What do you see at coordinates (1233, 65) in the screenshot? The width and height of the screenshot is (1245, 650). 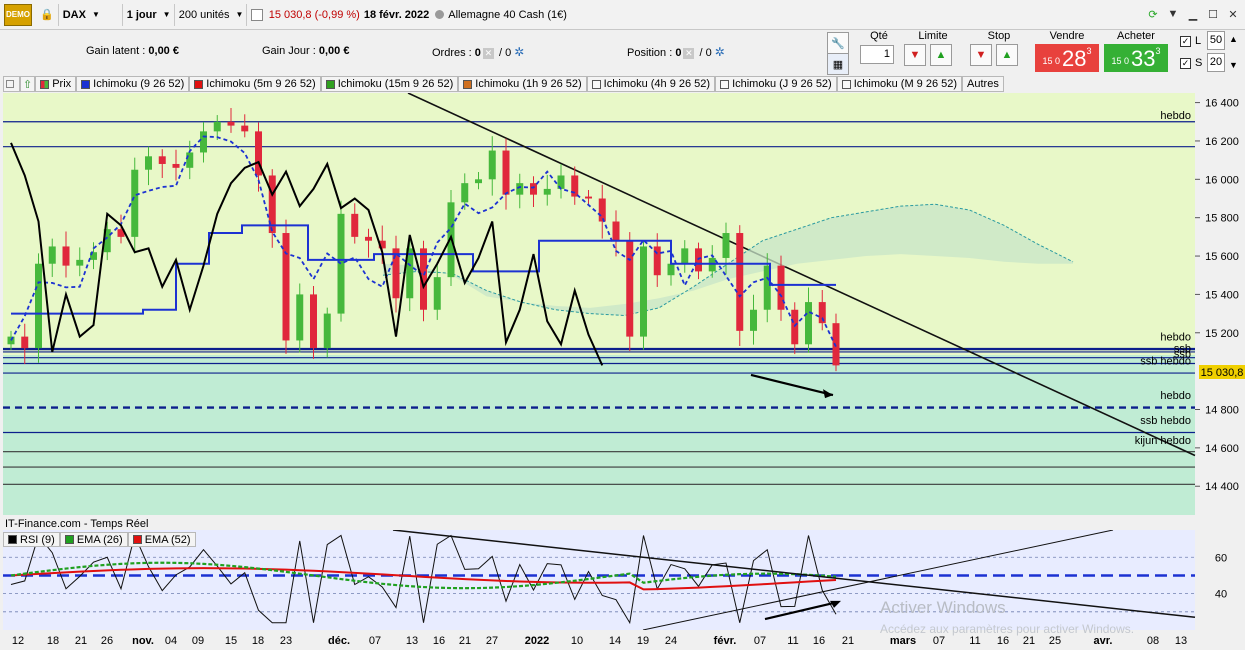 I see `scroll-down-icon: ▼` at bounding box center [1233, 65].